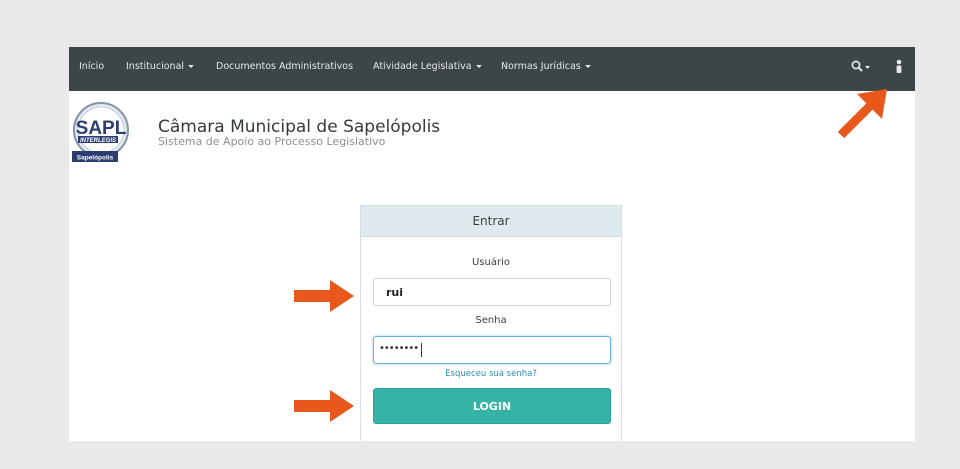 The height and width of the screenshot is (469, 960). I want to click on nav-institucional: Institucional, so click(160, 66).